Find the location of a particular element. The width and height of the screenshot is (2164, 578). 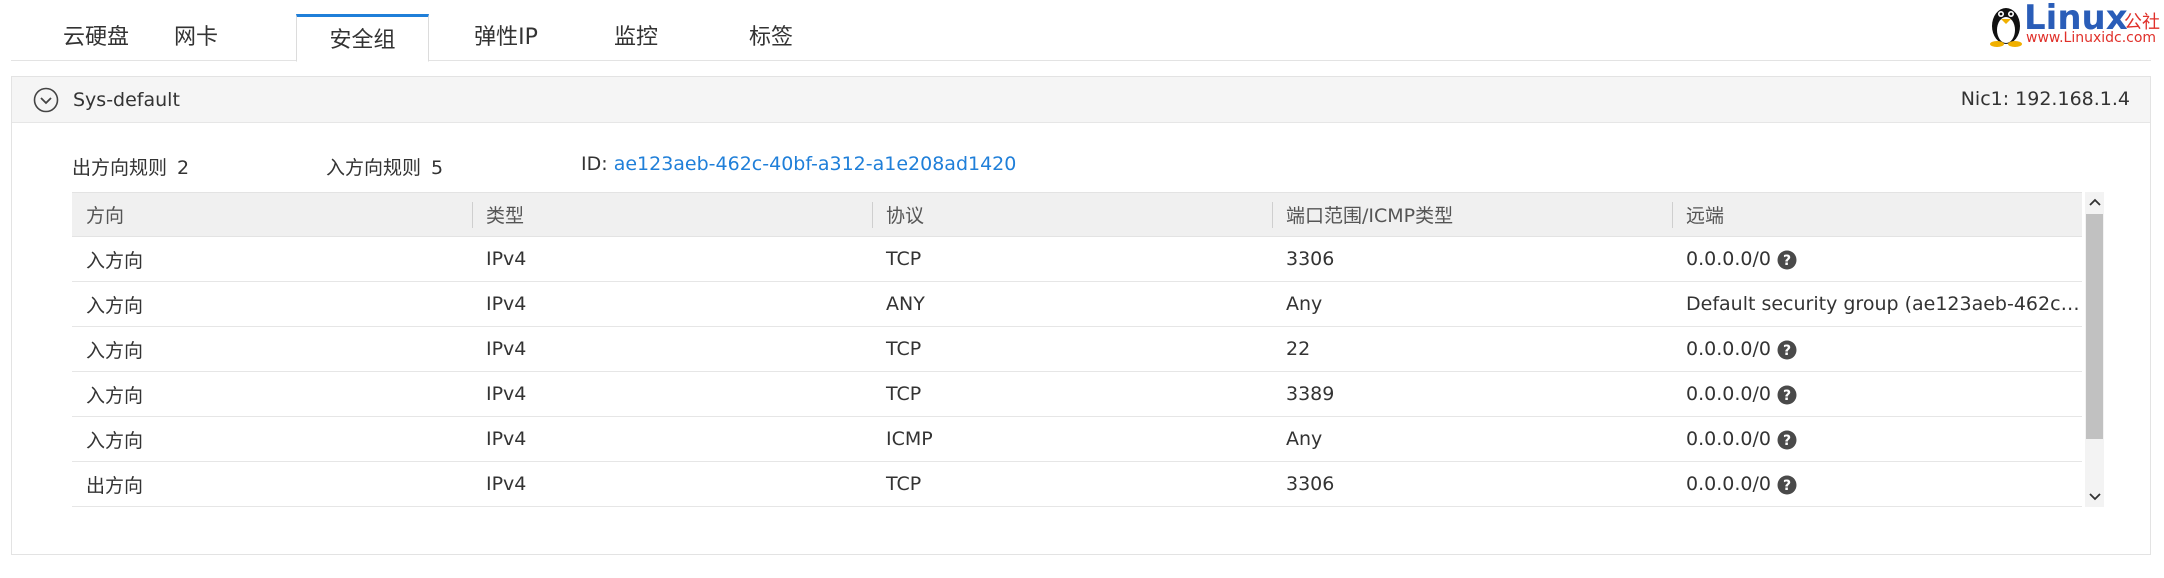

cell-port: 3306 is located at coordinates (1472, 259).